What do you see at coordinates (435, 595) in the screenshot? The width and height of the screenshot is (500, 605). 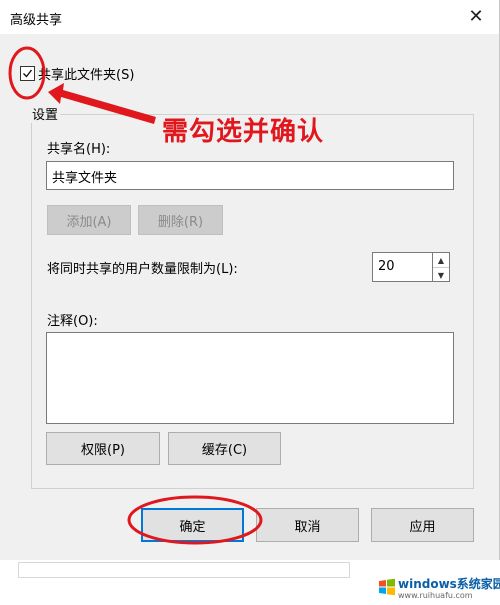 I see `watermark-url: www.ruihuafu.com` at bounding box center [435, 595].